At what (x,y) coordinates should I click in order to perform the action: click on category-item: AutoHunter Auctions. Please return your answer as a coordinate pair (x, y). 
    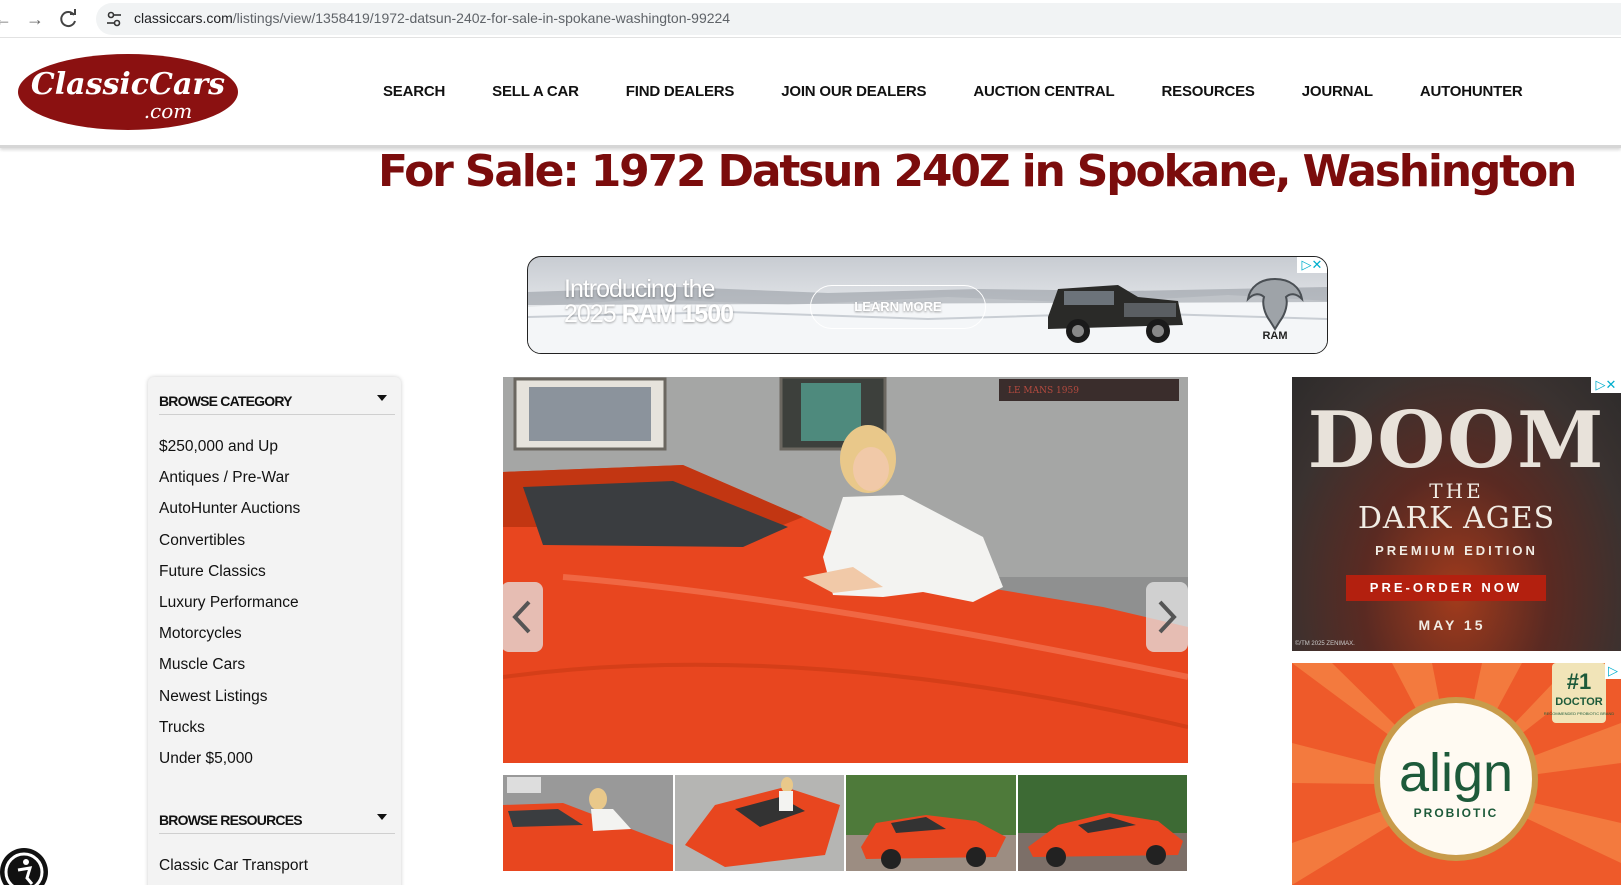
    Looking at the image, I should click on (229, 514).